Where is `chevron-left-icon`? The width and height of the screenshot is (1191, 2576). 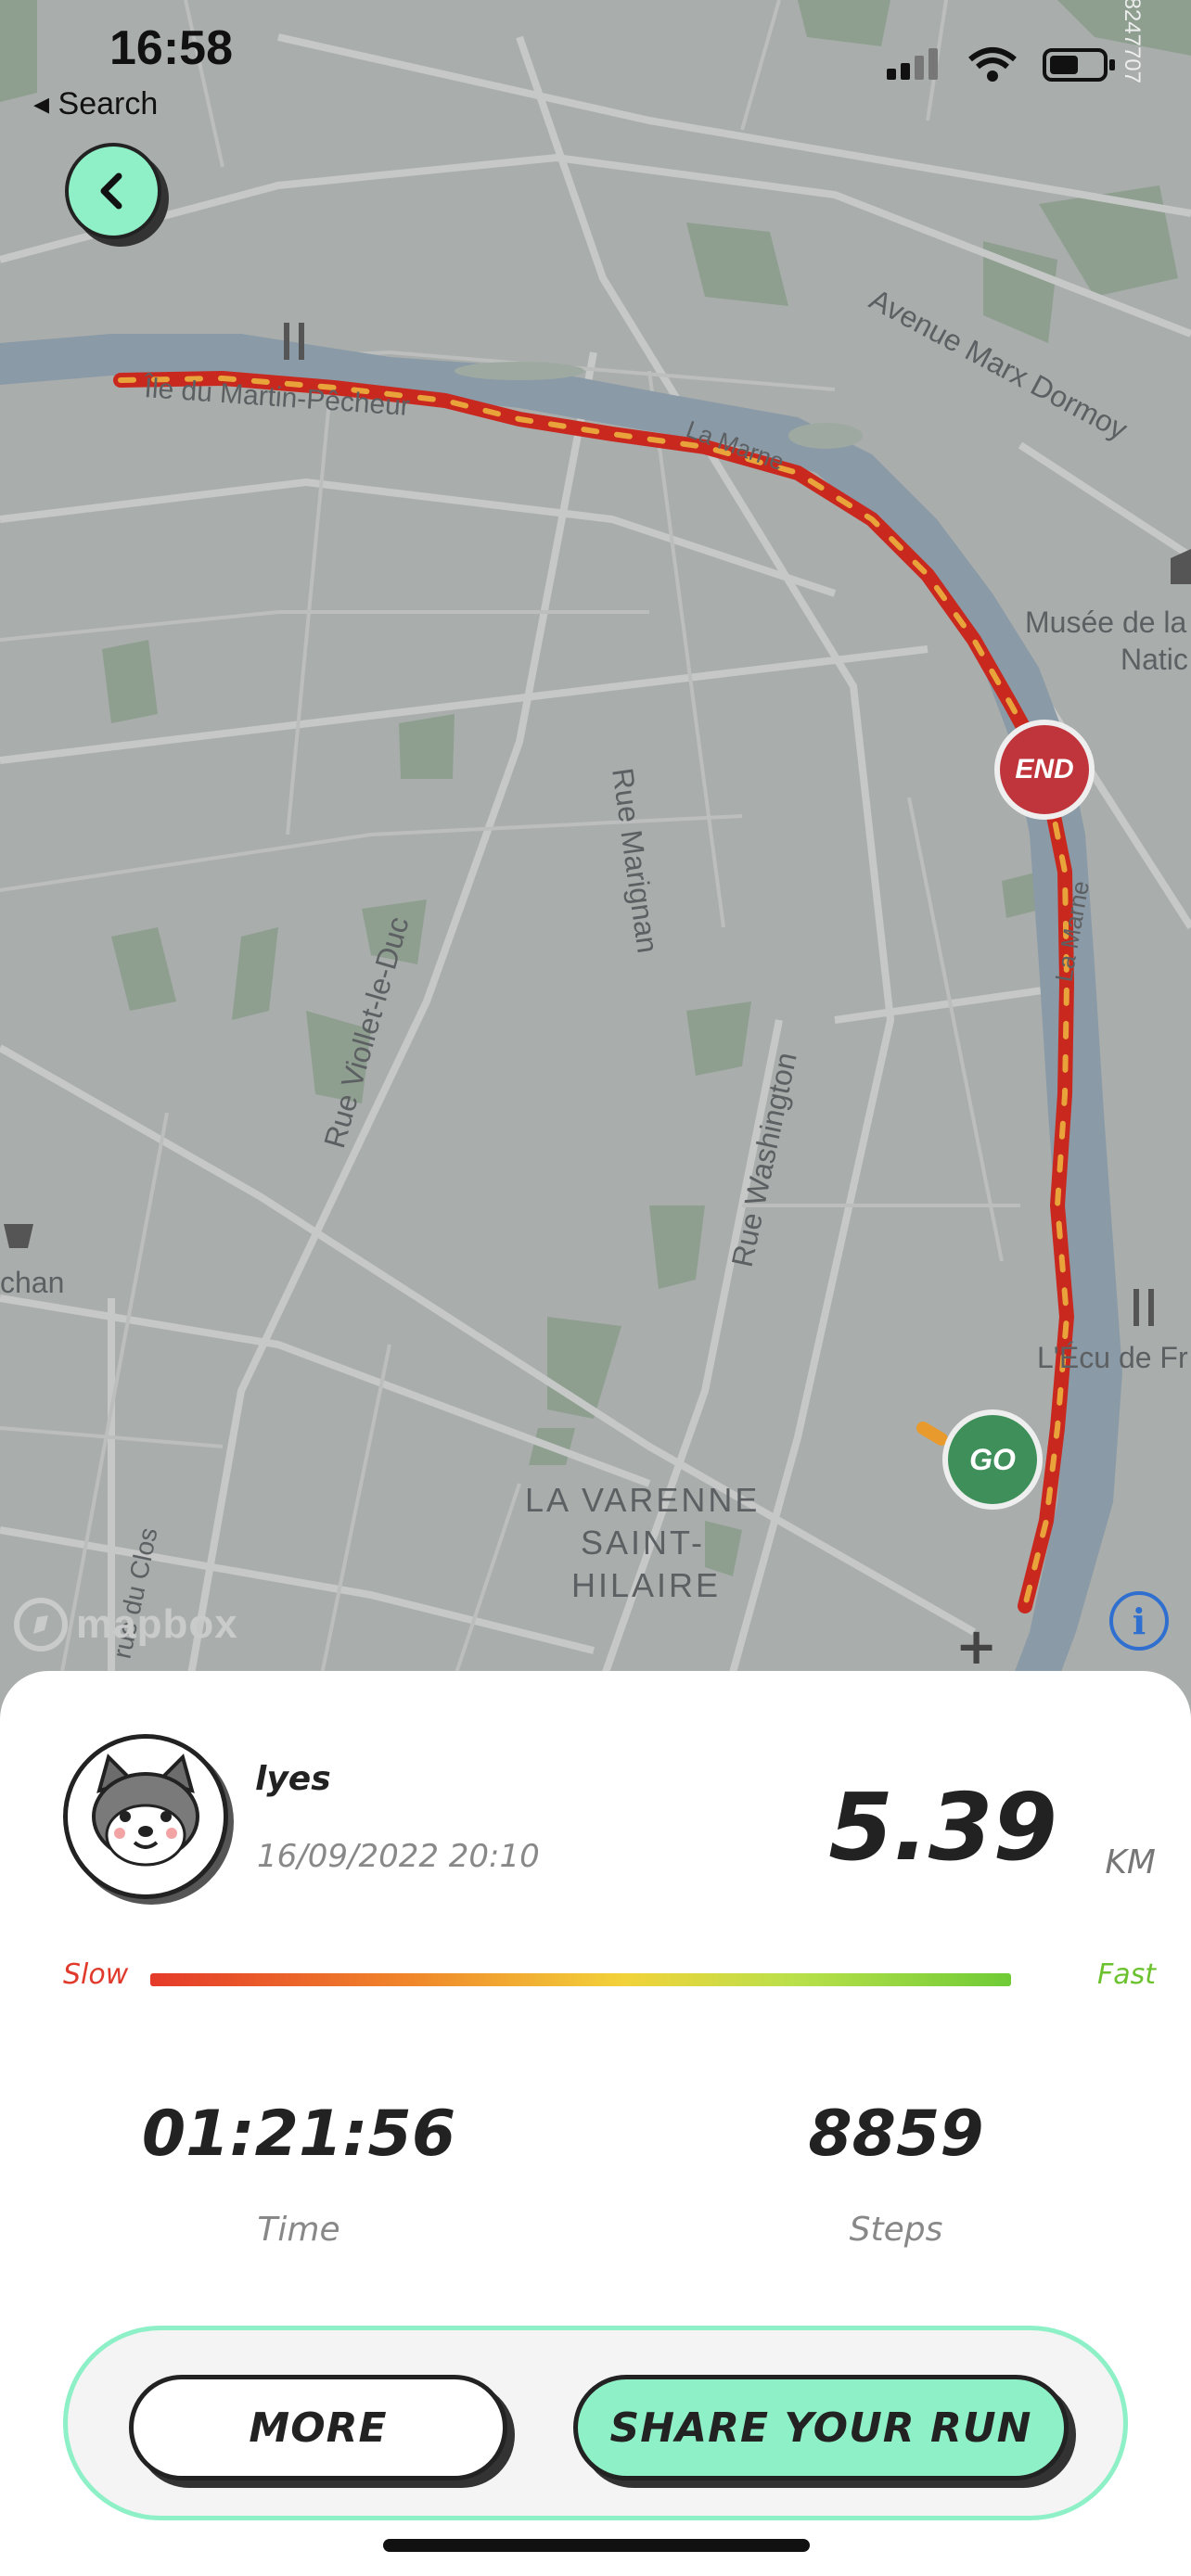
chevron-left-icon is located at coordinates (111, 191).